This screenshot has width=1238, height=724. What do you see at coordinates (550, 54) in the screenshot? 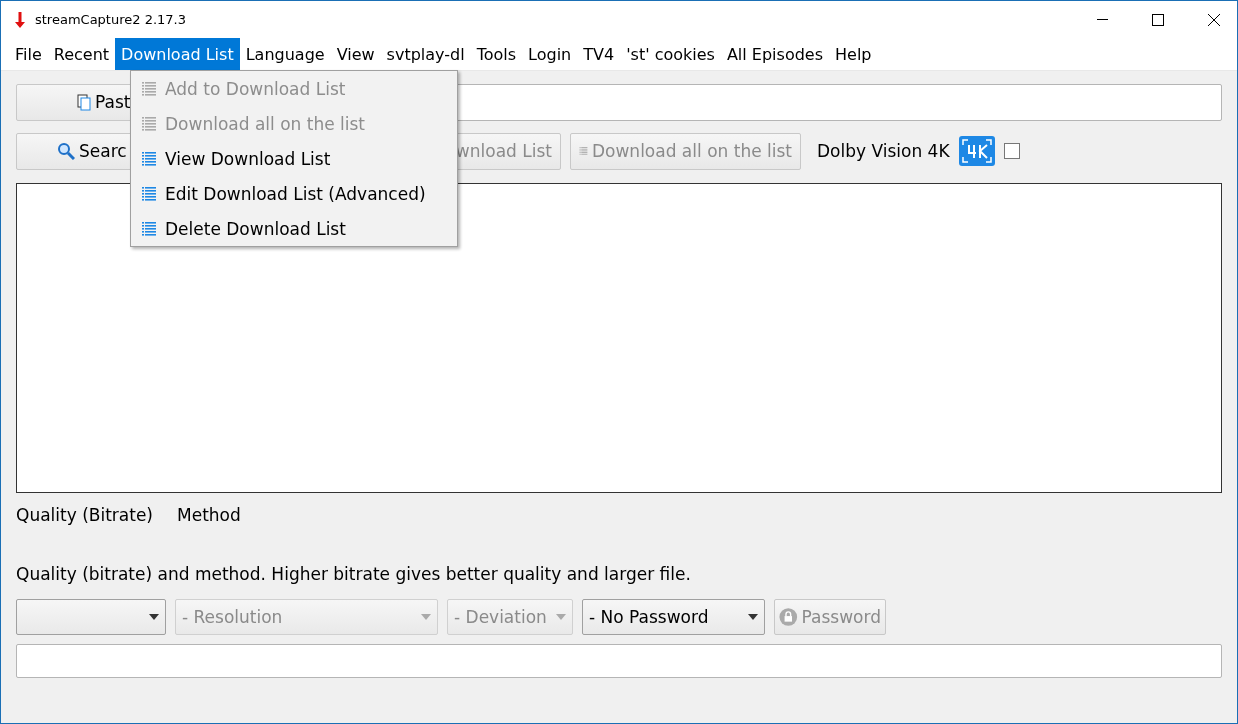
I see `menu-item: Login` at bounding box center [550, 54].